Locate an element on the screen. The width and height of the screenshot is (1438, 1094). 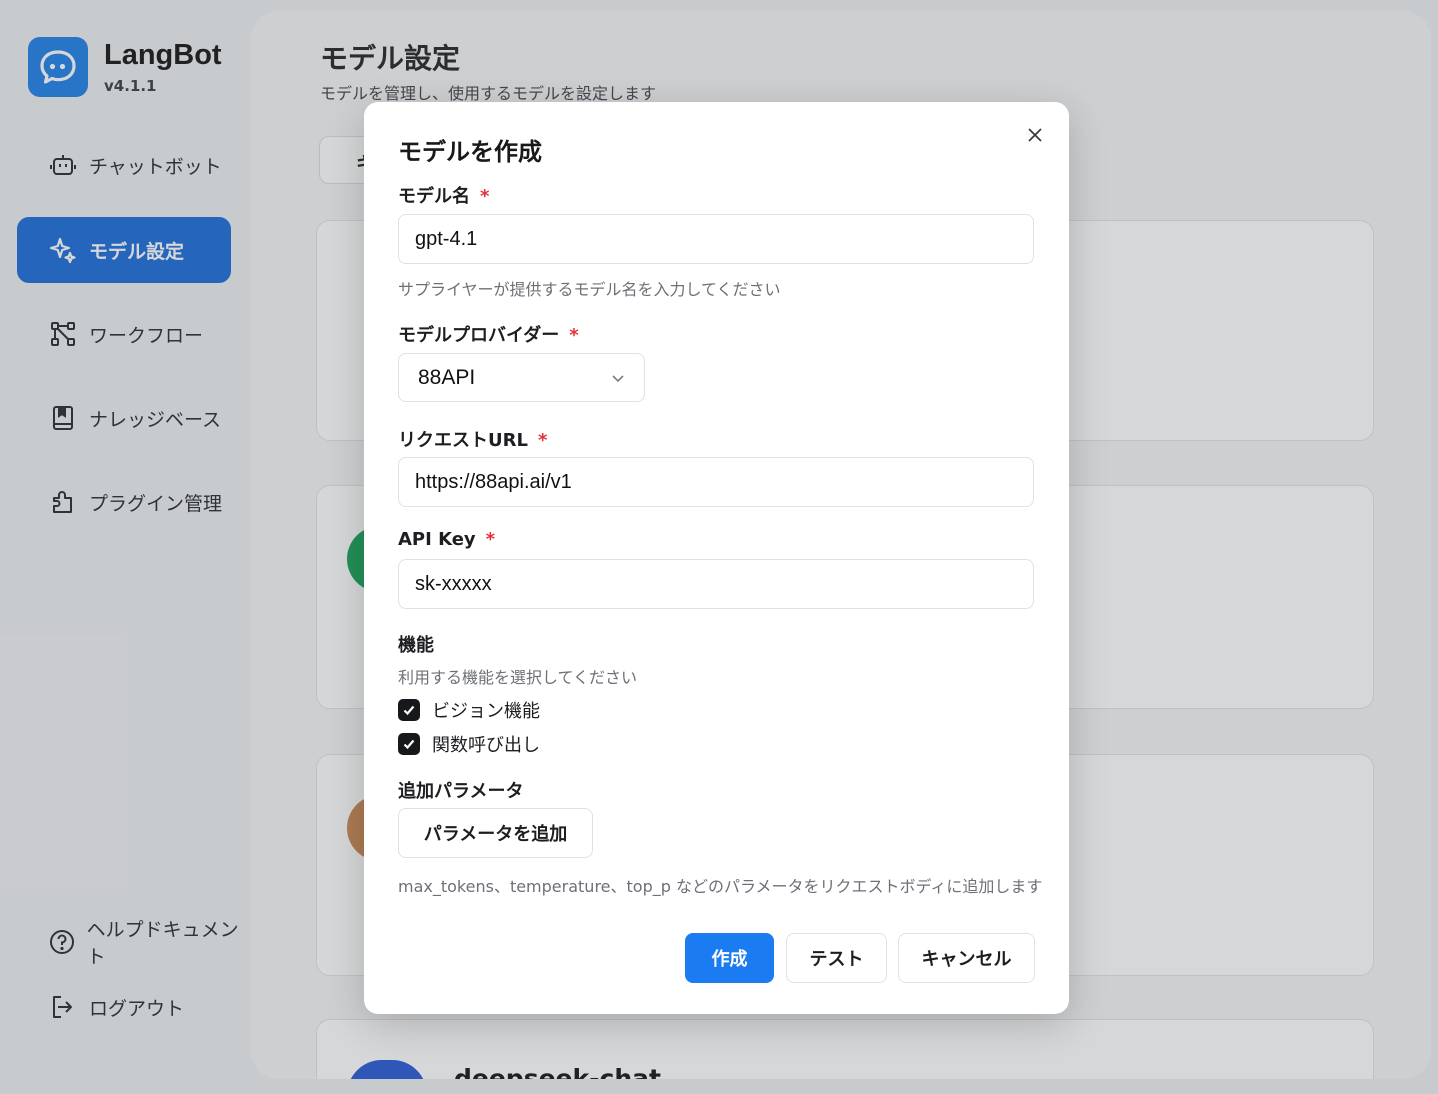
api-key-label: API Key * is located at coordinates (446, 539).